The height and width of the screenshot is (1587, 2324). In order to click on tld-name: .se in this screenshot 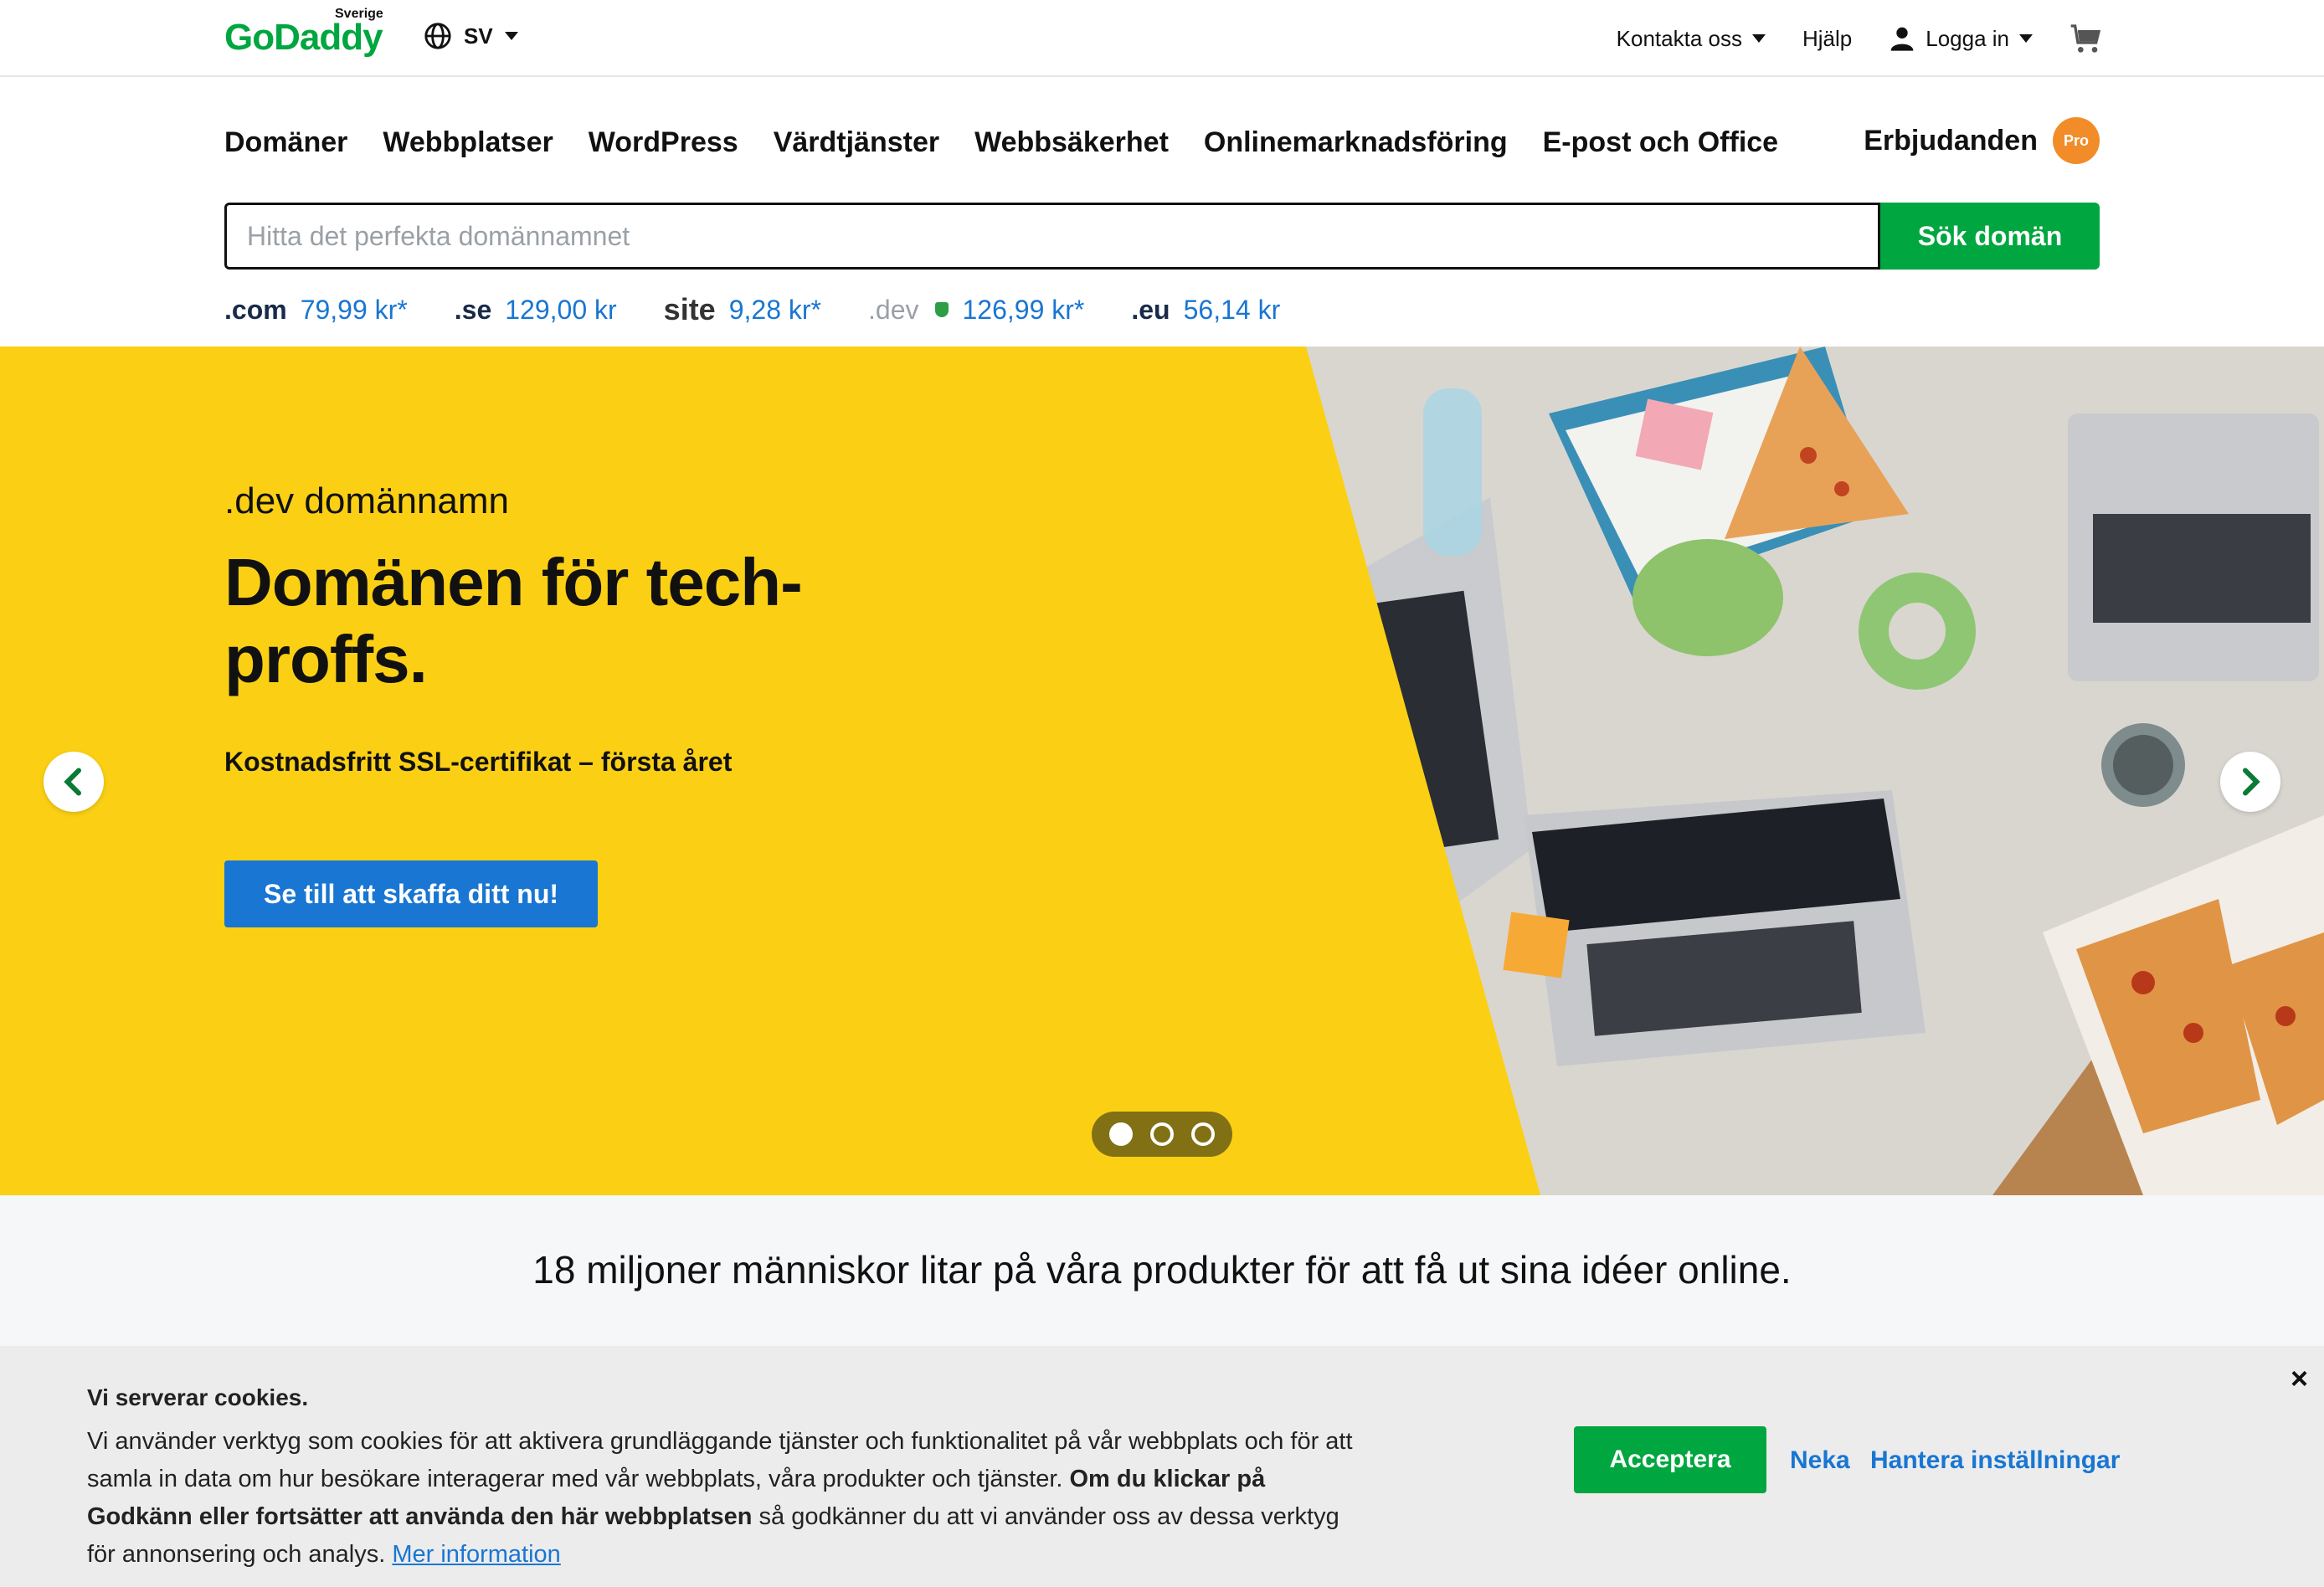, I will do `click(473, 310)`.